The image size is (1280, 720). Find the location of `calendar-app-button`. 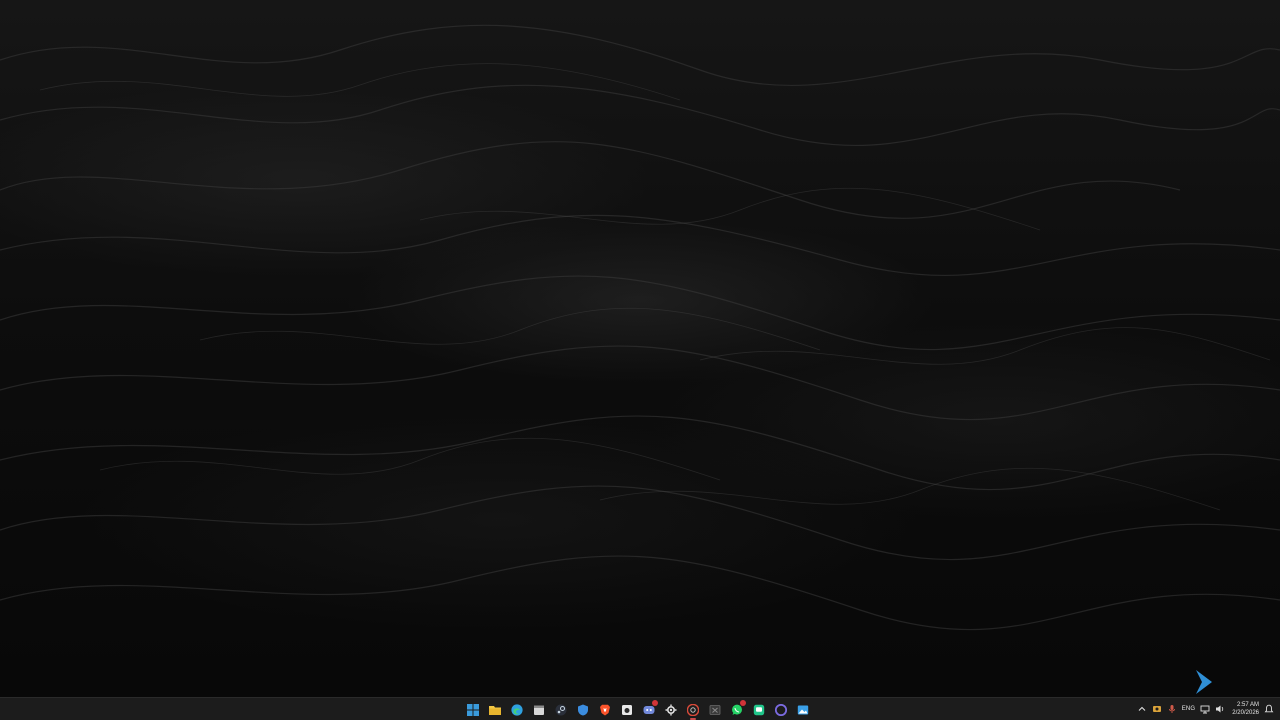

calendar-app-button is located at coordinates (539, 710).